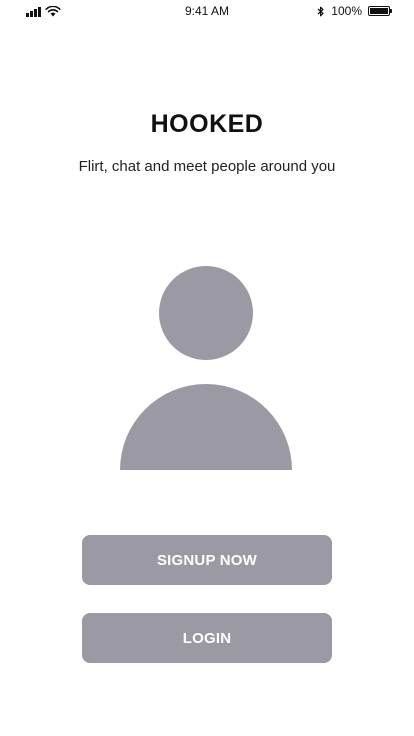 This screenshot has width=414, height=736. What do you see at coordinates (320, 11) in the screenshot?
I see `bluetooth-icon` at bounding box center [320, 11].